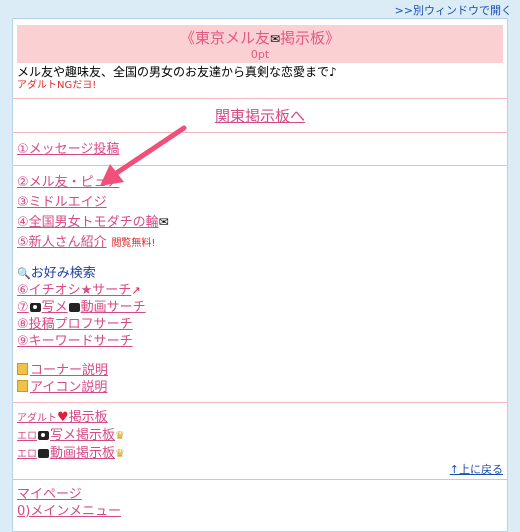  What do you see at coordinates (62, 202) in the screenshot?
I see `middle-age-link: ③ミドルエイジ` at bounding box center [62, 202].